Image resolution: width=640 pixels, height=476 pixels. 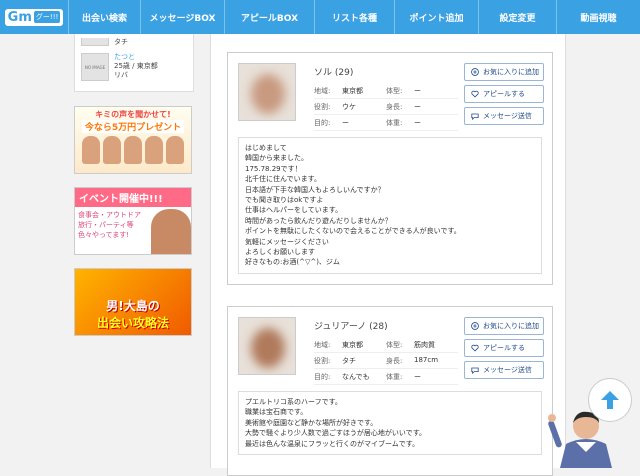 What do you see at coordinates (610, 400) in the screenshot?
I see `scroll-to-top-button` at bounding box center [610, 400].